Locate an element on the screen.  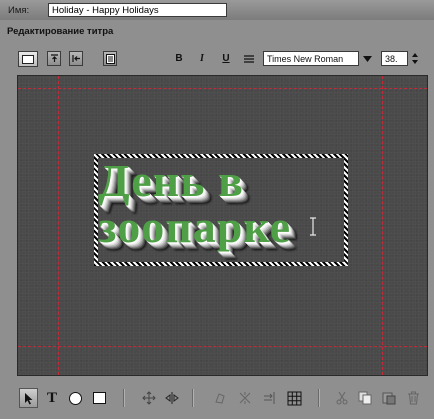
safe-title-guide-right is located at coordinates (382, 225).